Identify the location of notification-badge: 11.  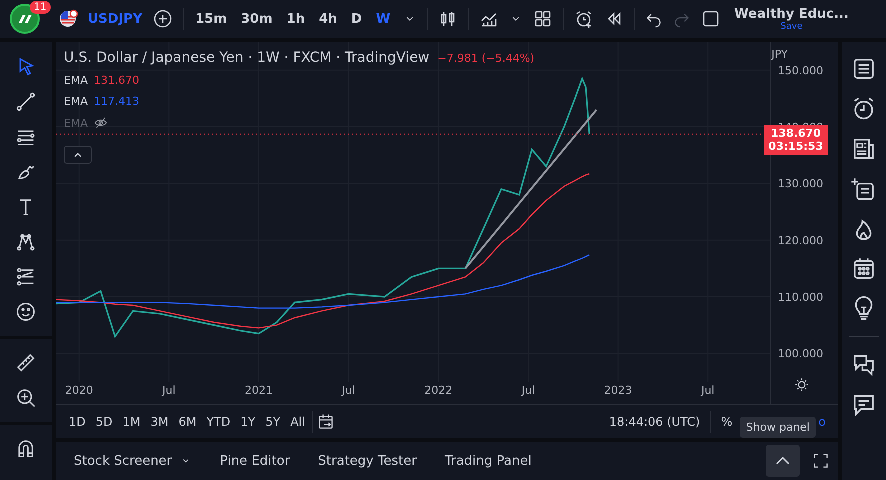
(40, 7).